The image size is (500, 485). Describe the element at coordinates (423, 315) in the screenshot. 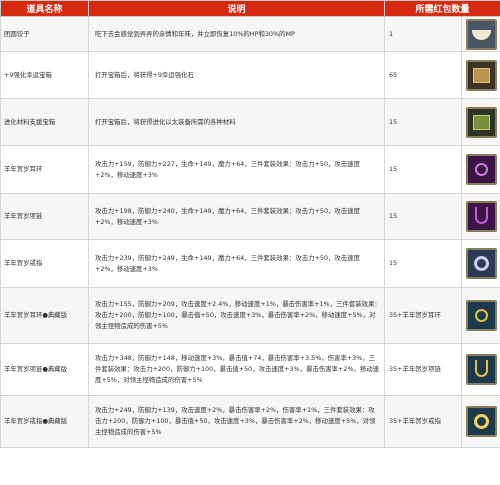

I see `item-quantity: 35+羊年贺岁耳环` at that location.